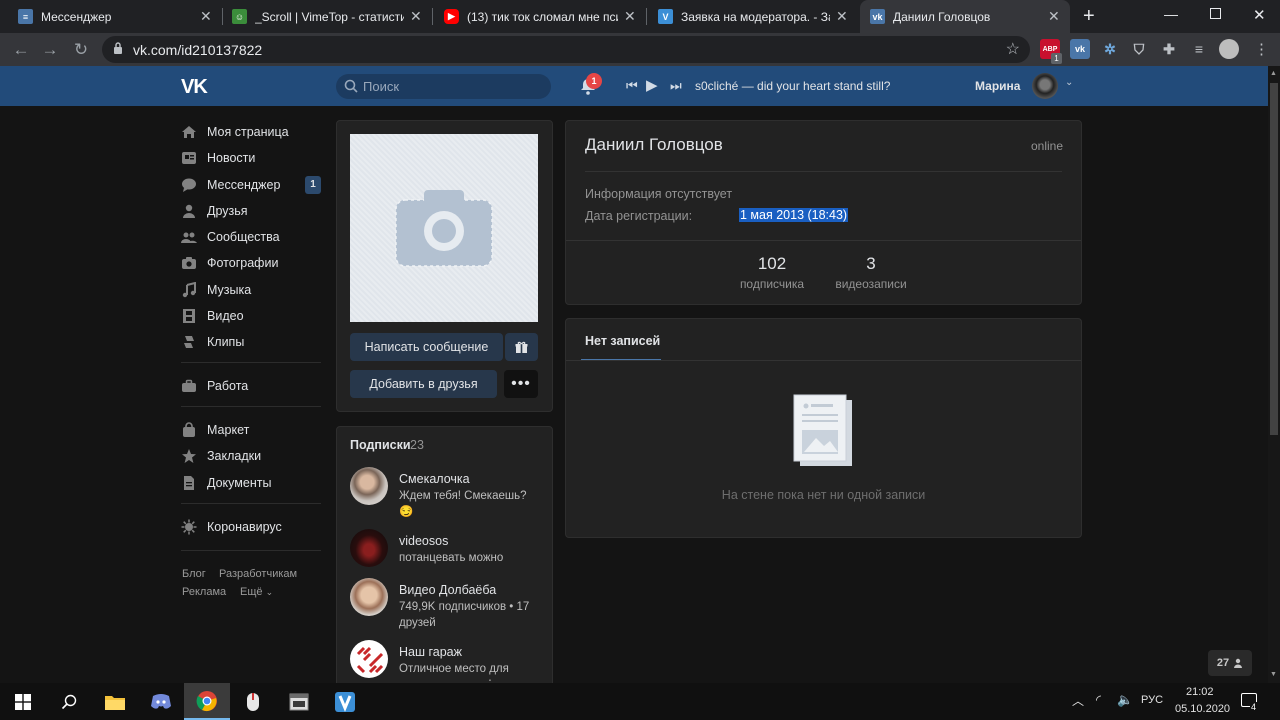 The image size is (1280, 720). What do you see at coordinates (235, 132) in the screenshot?
I see `sidebar-item-my-page: Моя страница` at bounding box center [235, 132].